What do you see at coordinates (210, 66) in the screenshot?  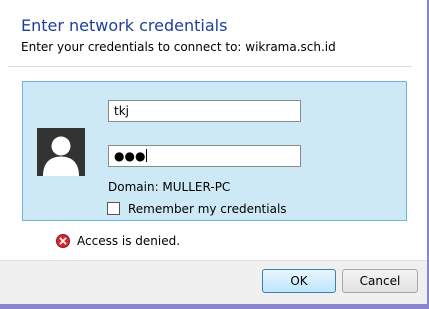 I see `header-divider` at bounding box center [210, 66].